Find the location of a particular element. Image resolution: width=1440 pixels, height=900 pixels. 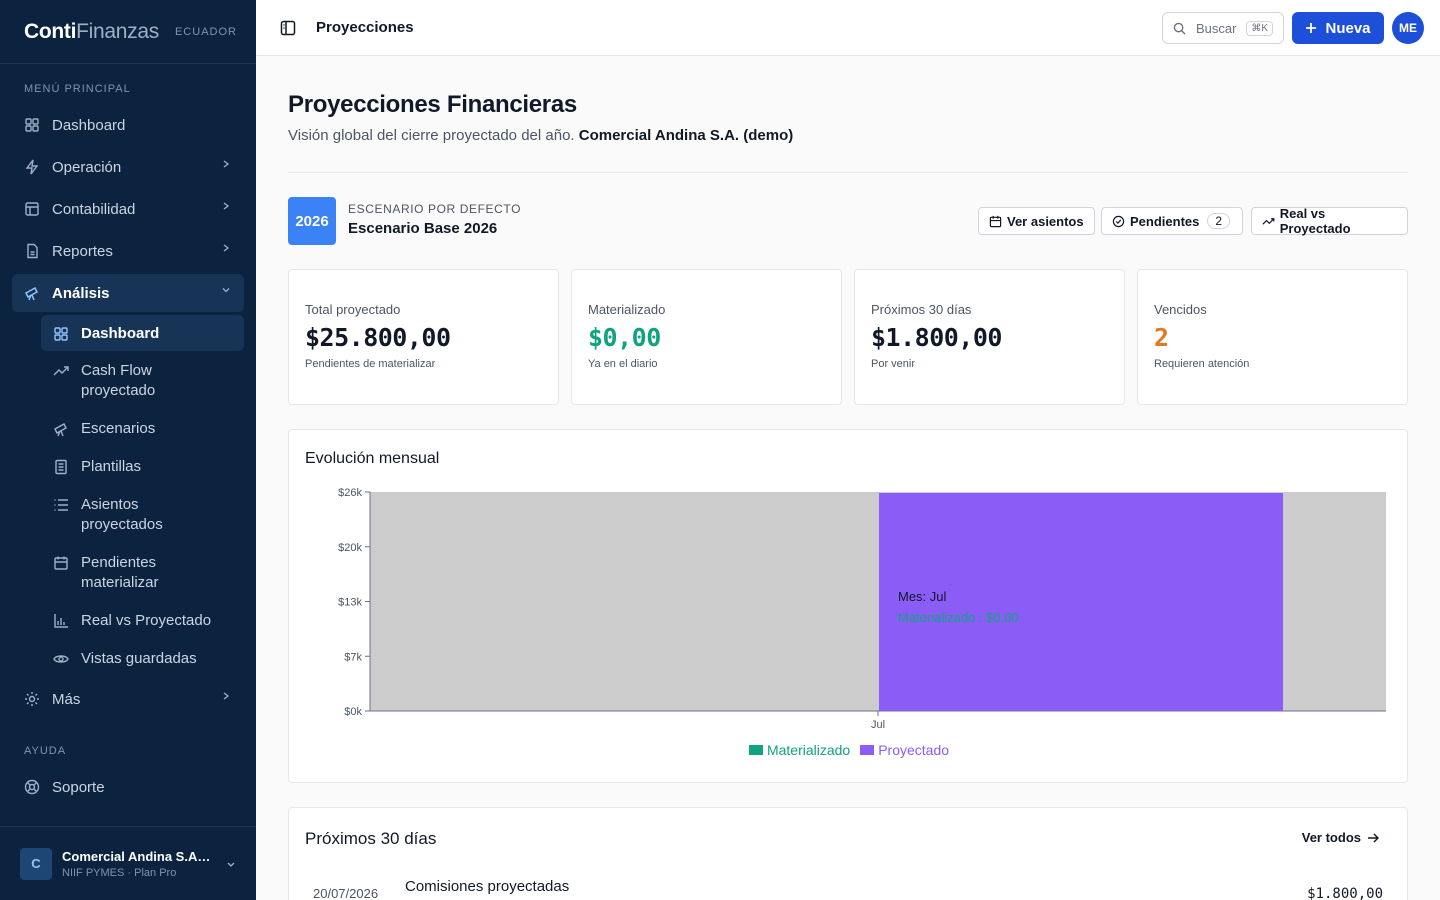

pending-button: Pendientes 2 is located at coordinates (1172, 221).